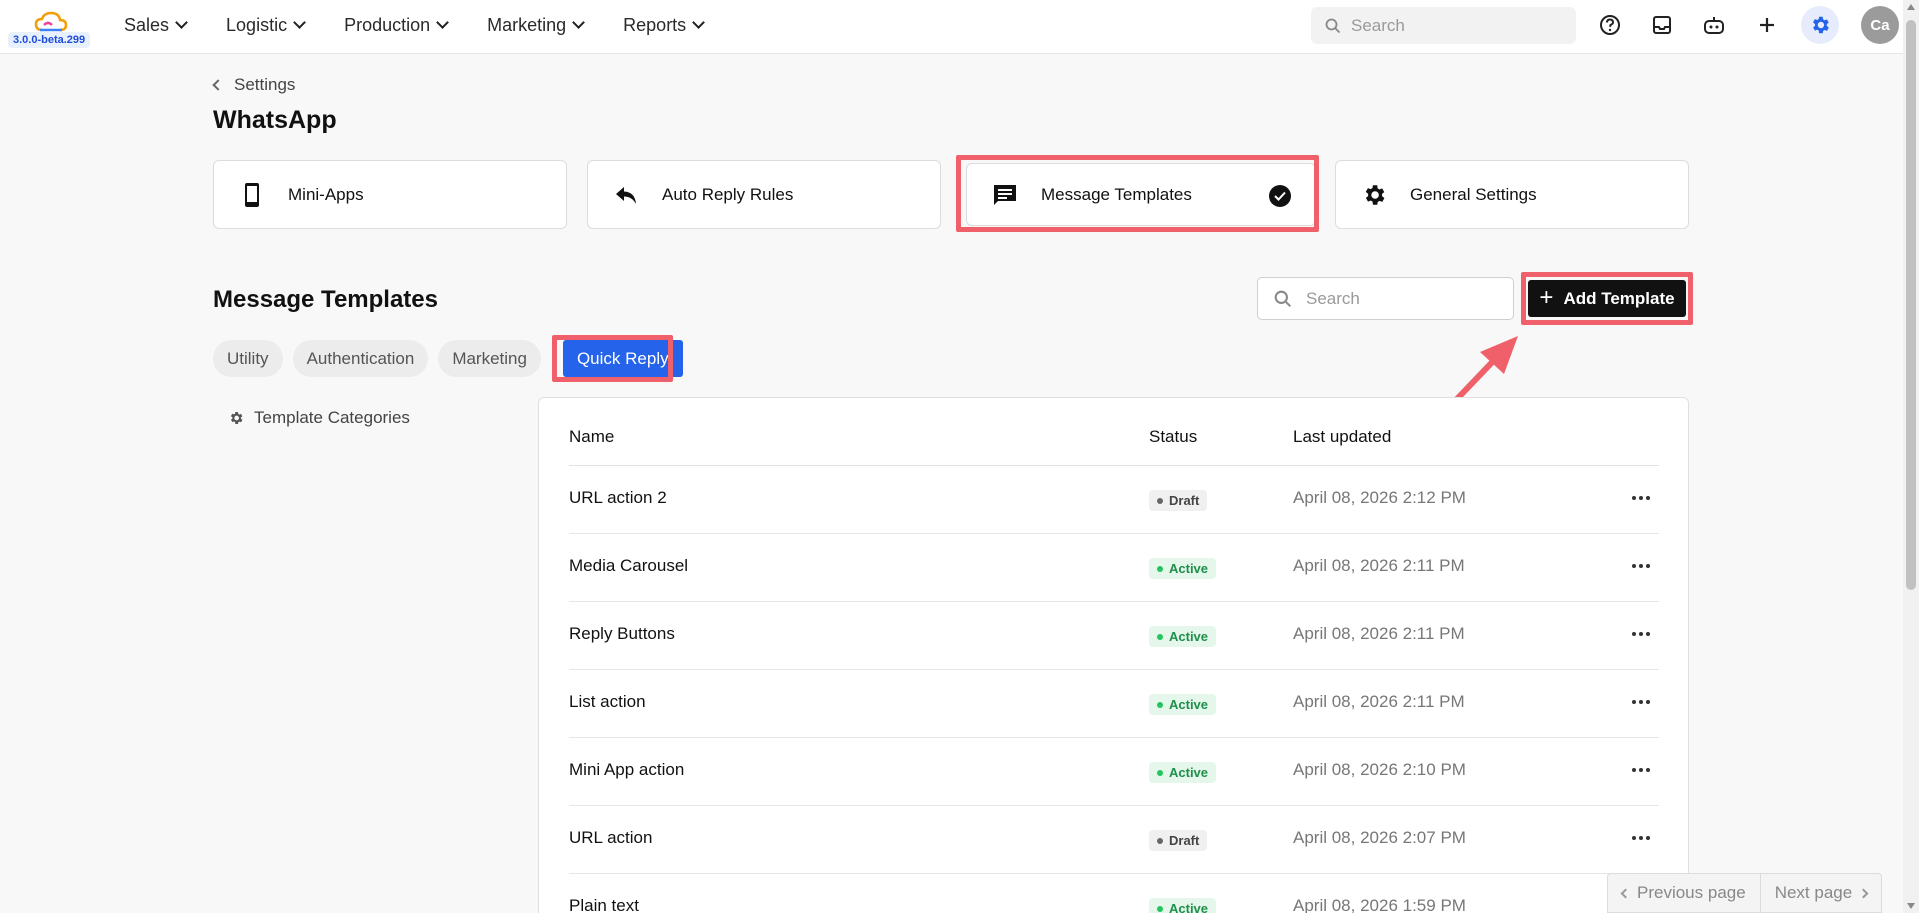 Image resolution: width=1919 pixels, height=913 pixels. I want to click on status-label: Draft, so click(1184, 840).